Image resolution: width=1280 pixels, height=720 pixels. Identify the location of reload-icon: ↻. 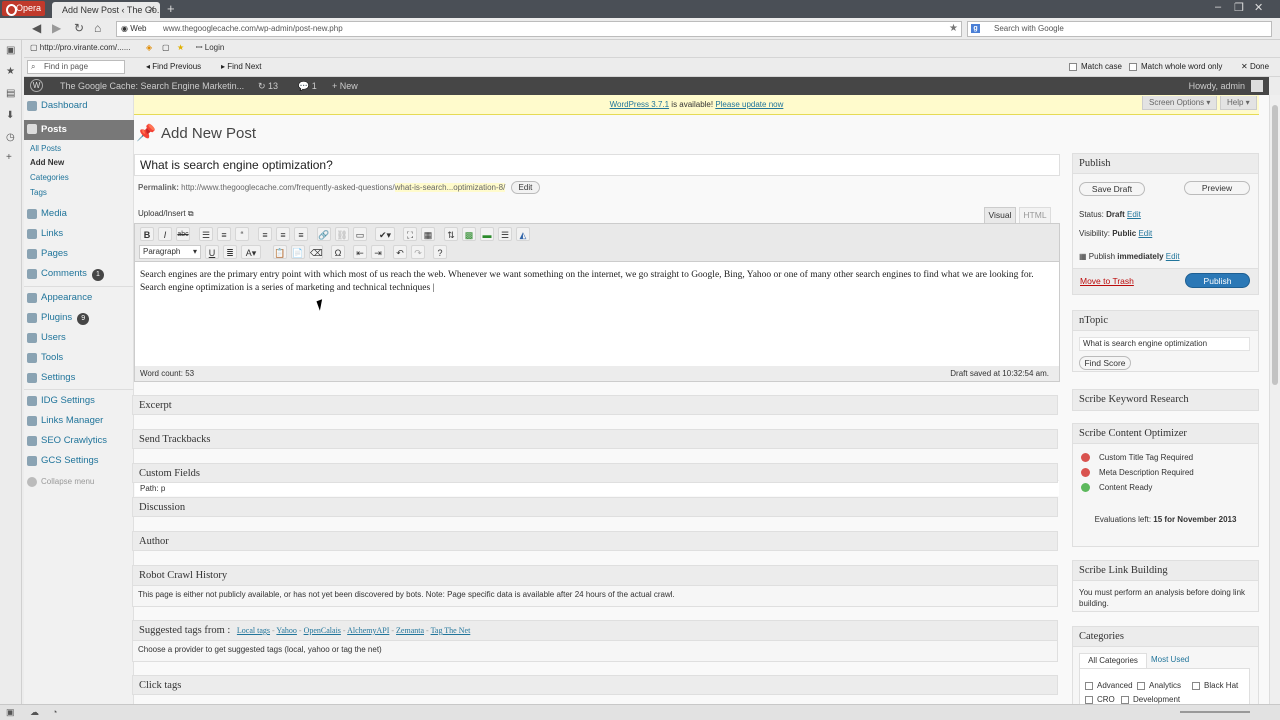
(79, 28).